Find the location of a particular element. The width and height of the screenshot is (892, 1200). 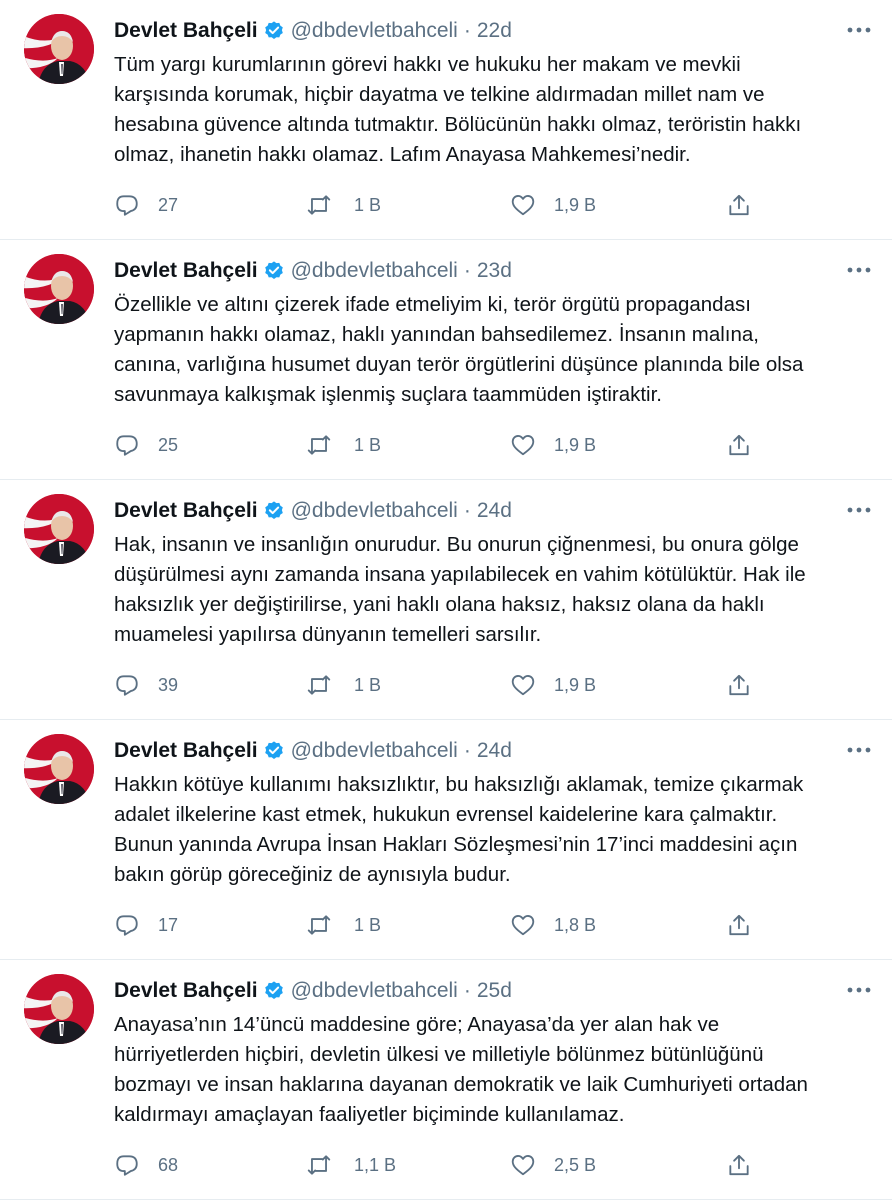

tweet-actions: 39 1 B 1,9 B is located at coordinates (444, 685).